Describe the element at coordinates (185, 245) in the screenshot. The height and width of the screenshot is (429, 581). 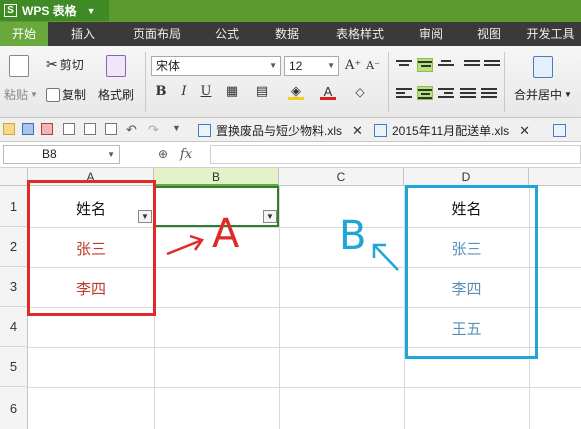
I see `arrow-right-icon` at that location.